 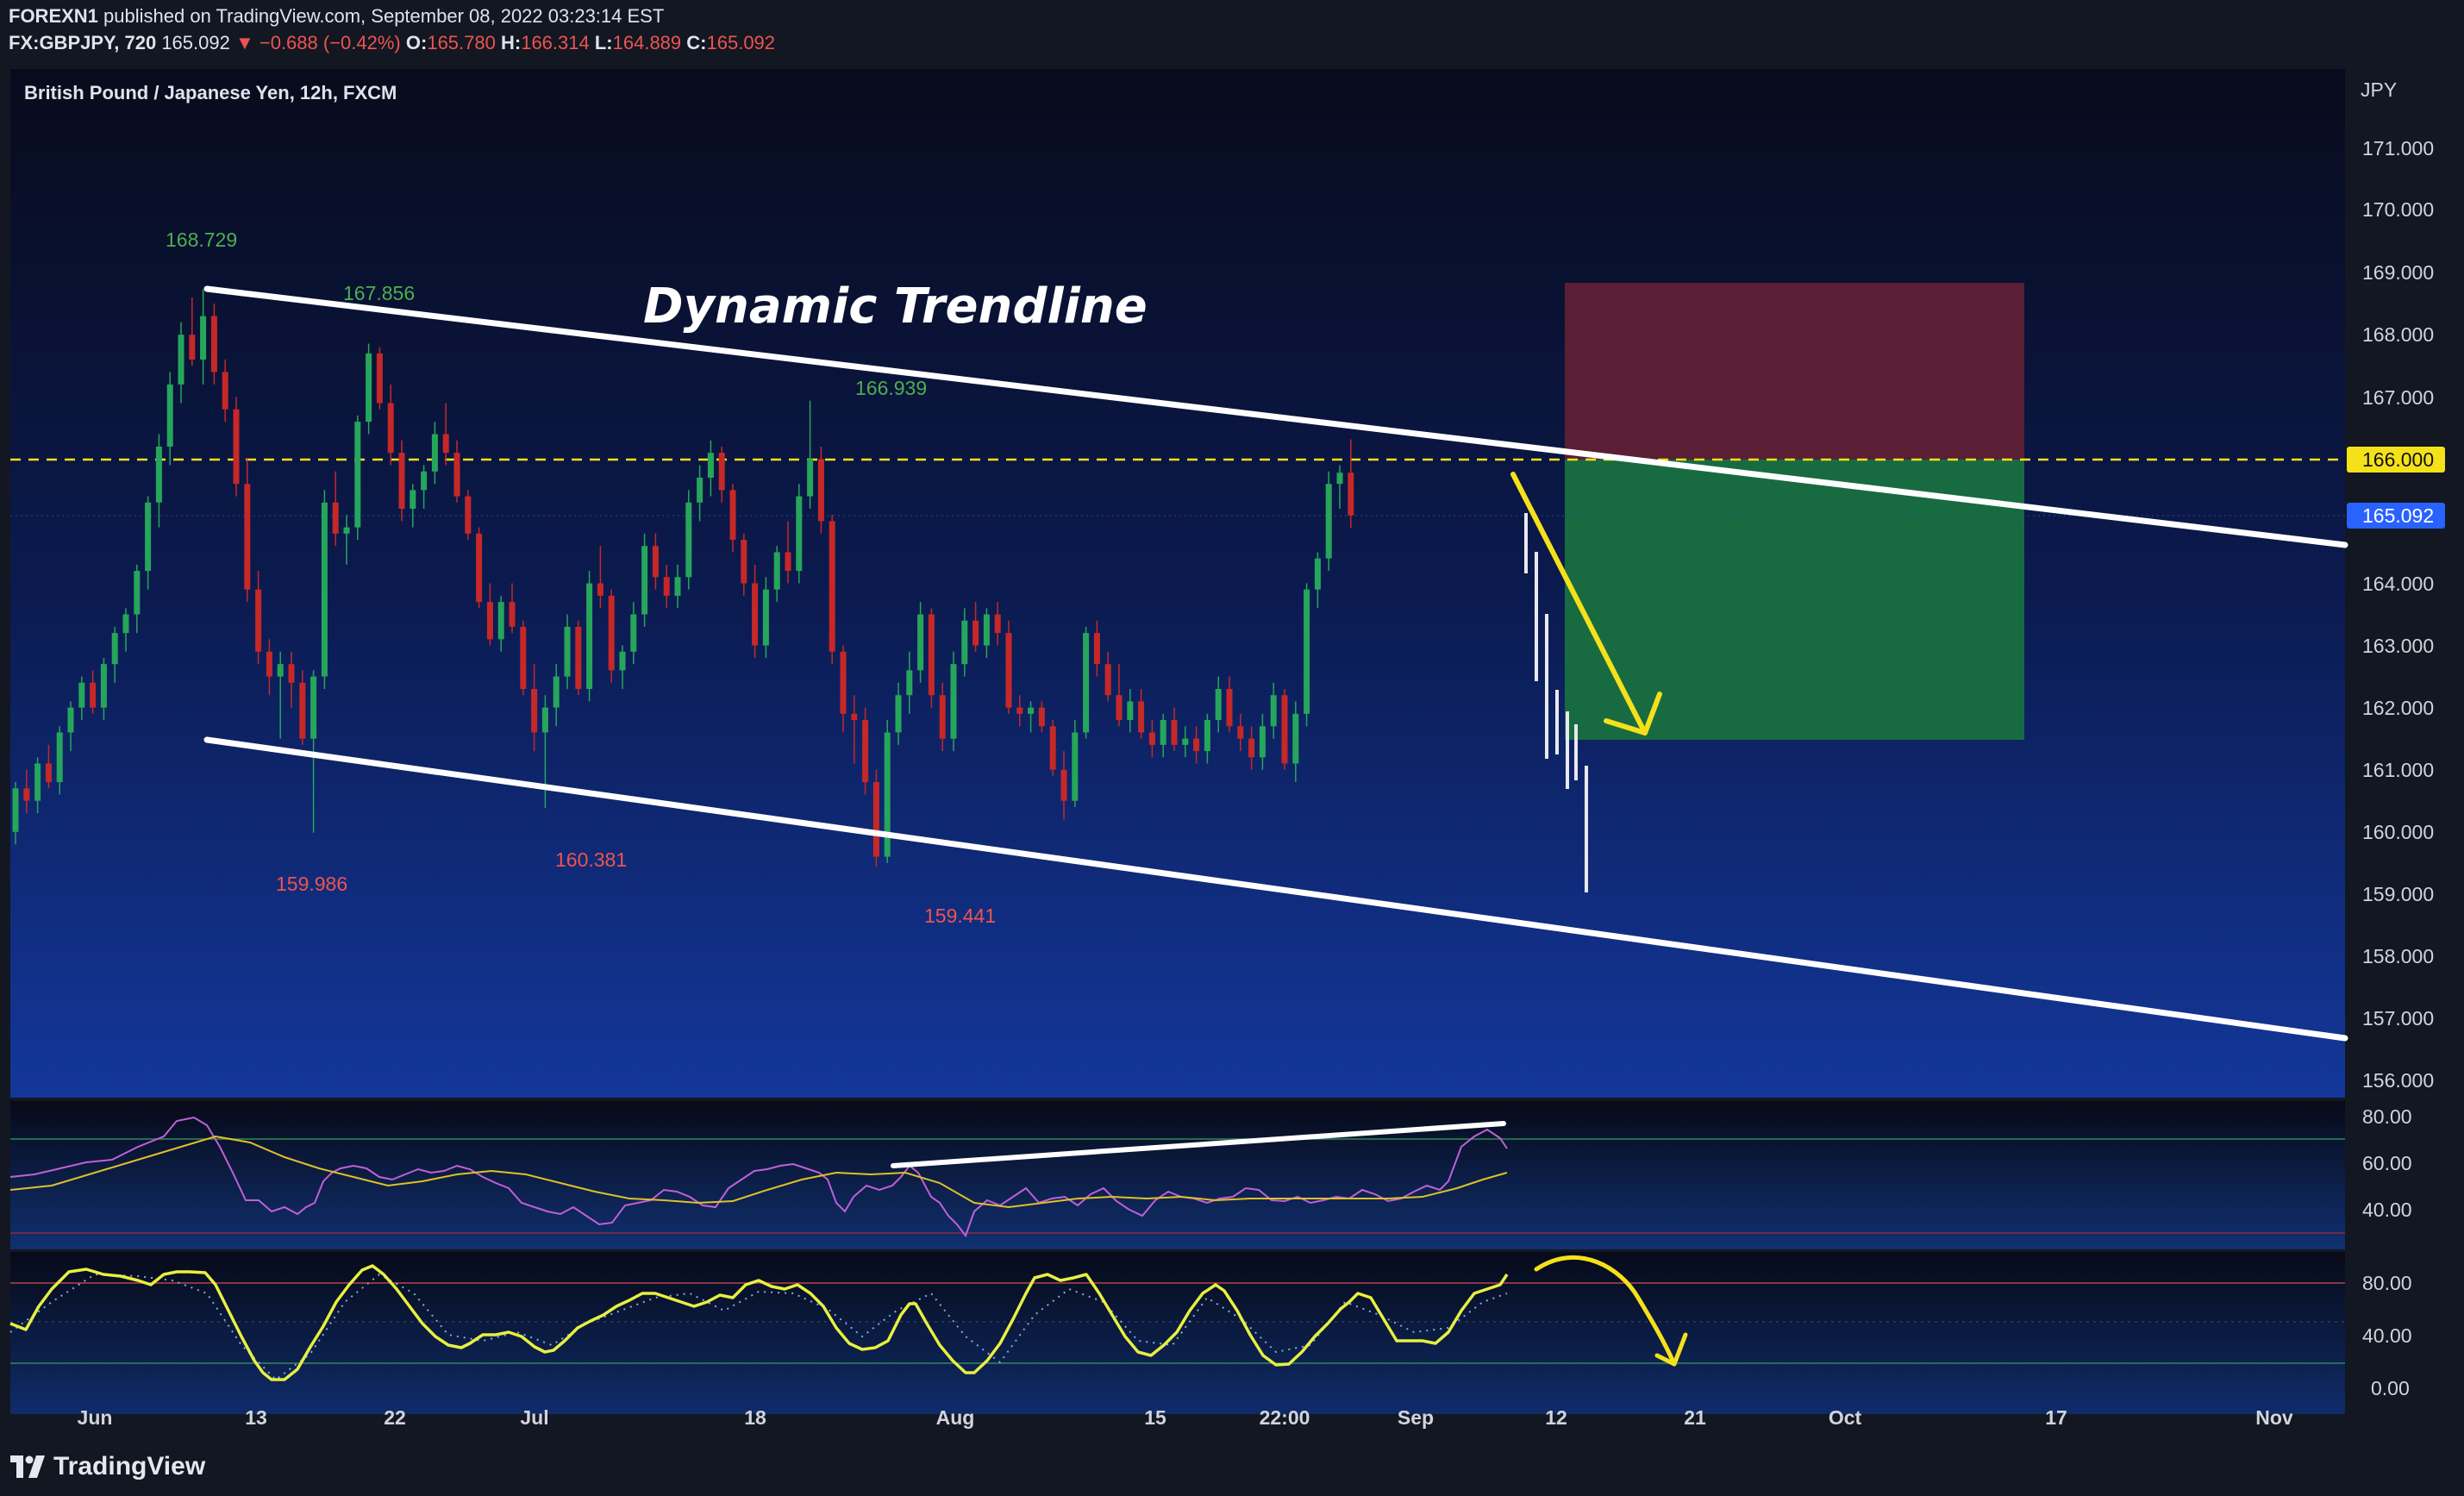 What do you see at coordinates (1155, 1417) in the screenshot?
I see `time-tick: 15` at bounding box center [1155, 1417].